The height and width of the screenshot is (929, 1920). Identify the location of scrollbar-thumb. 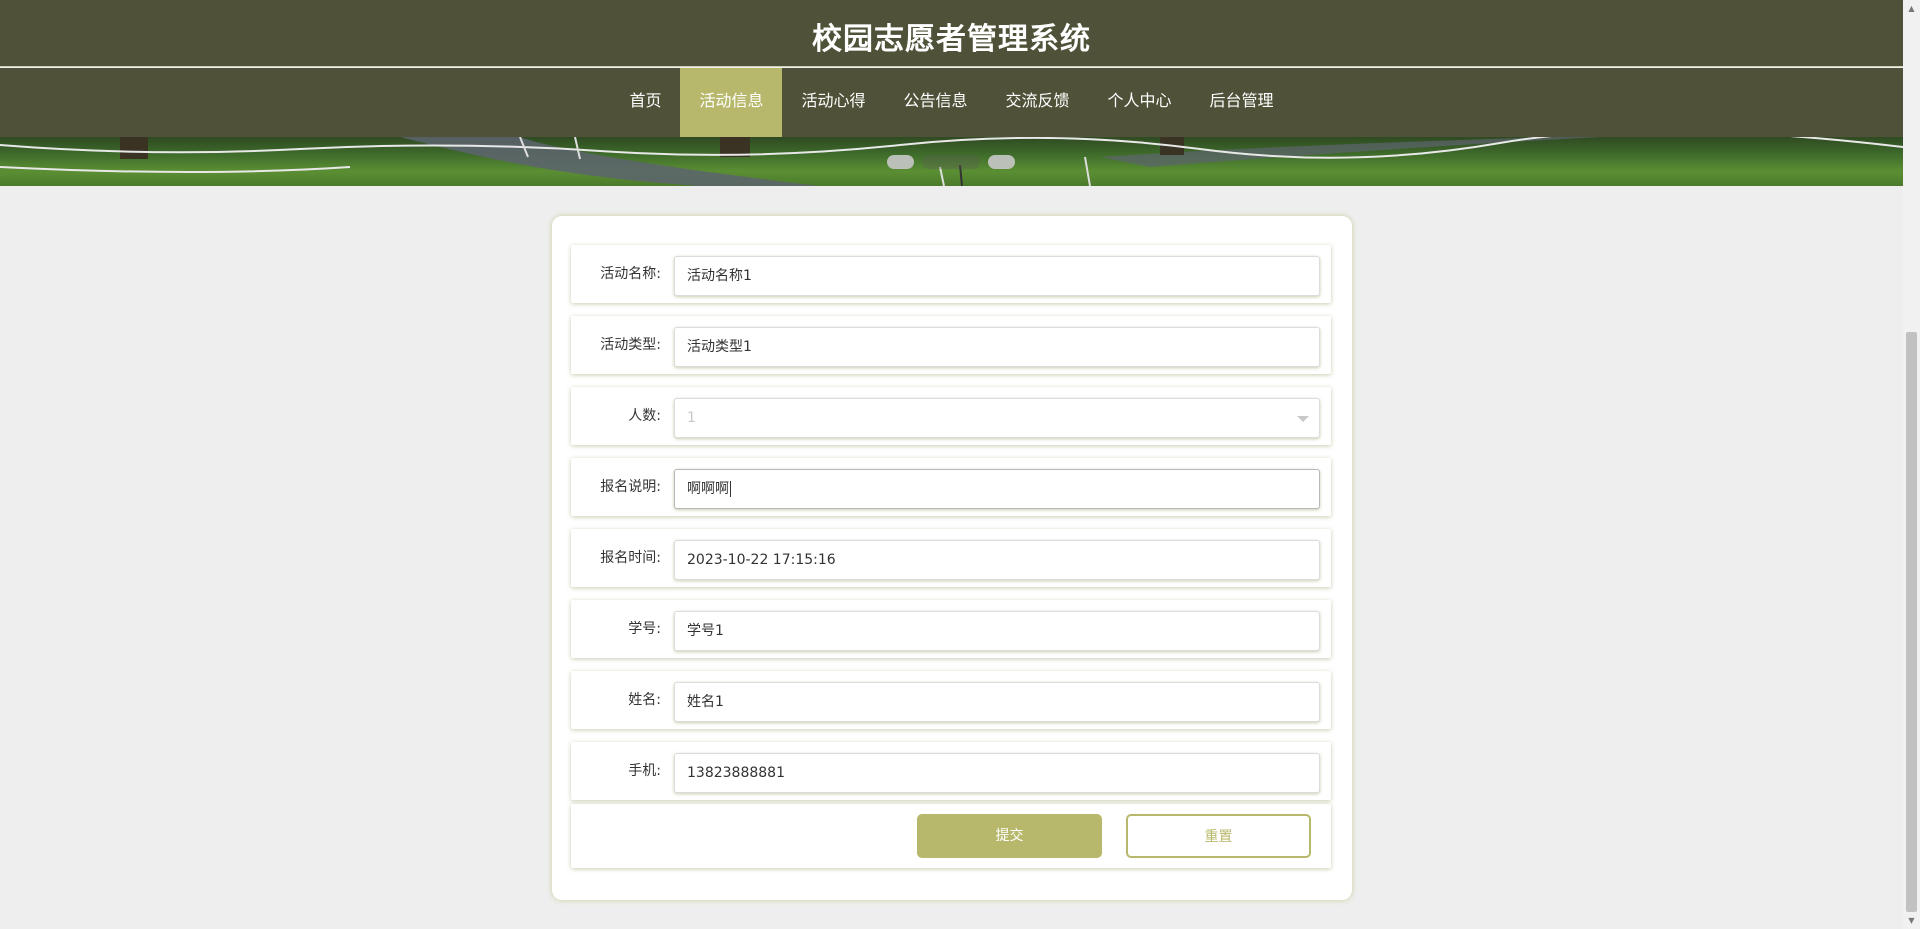
(1911, 622).